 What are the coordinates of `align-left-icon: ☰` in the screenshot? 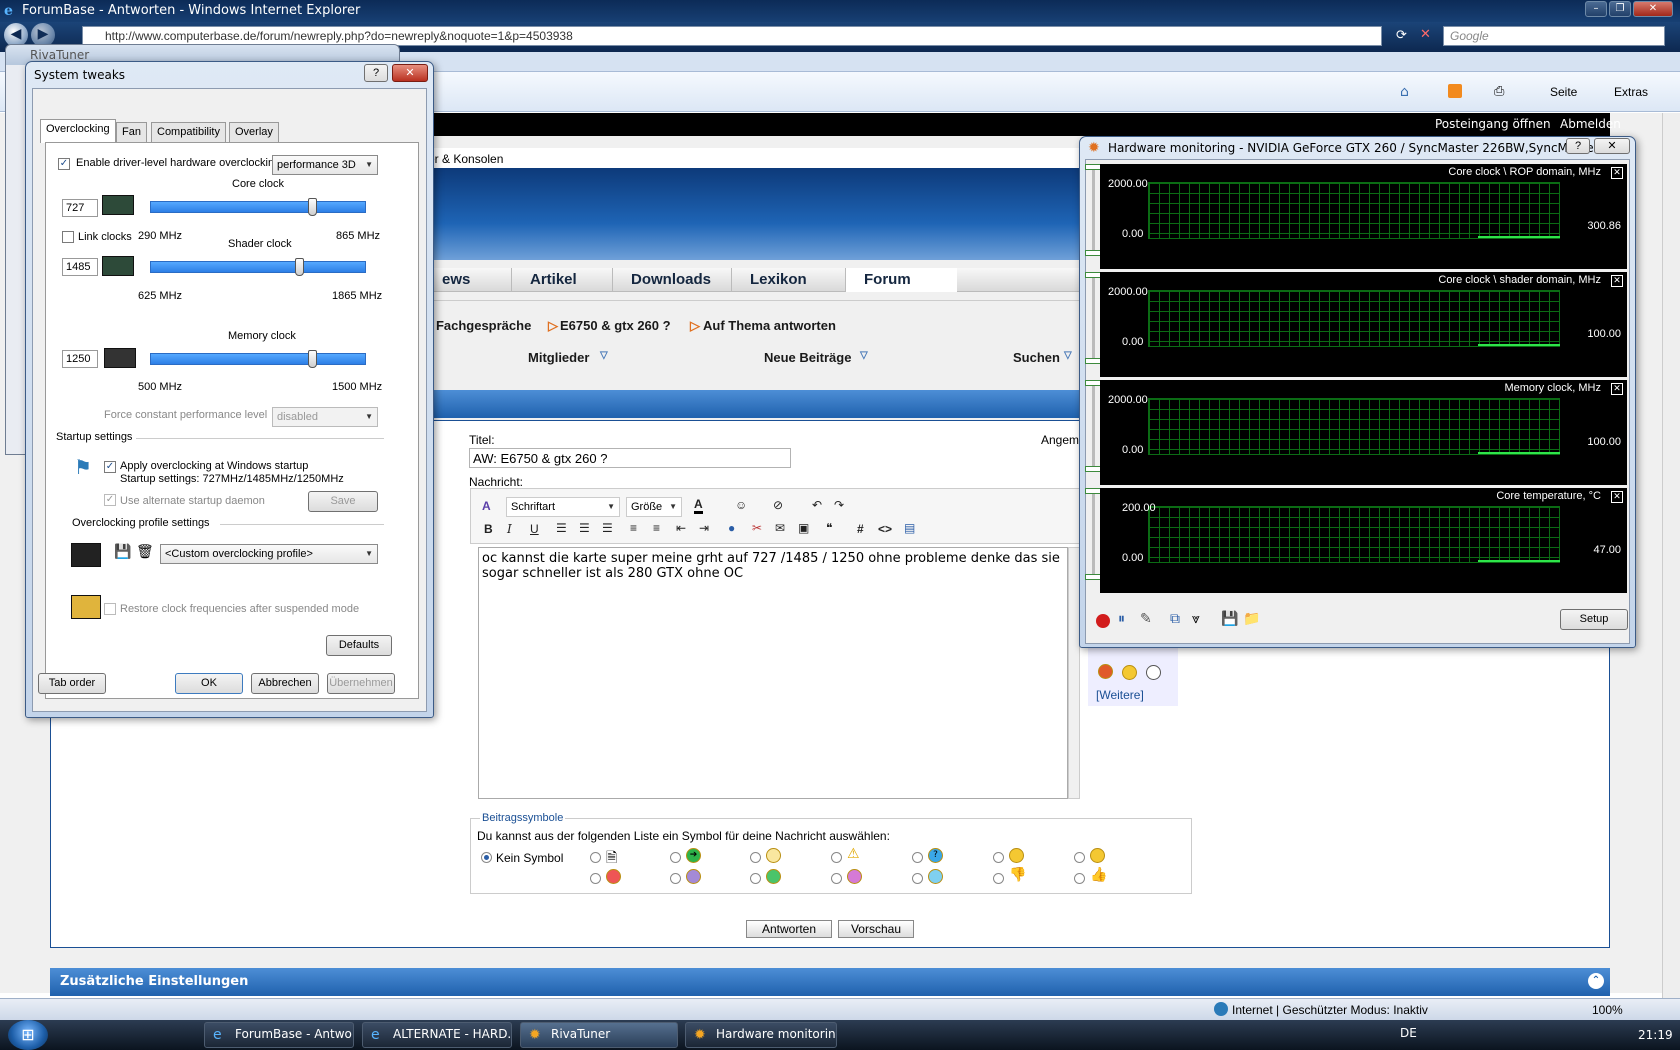 It's located at (561, 528).